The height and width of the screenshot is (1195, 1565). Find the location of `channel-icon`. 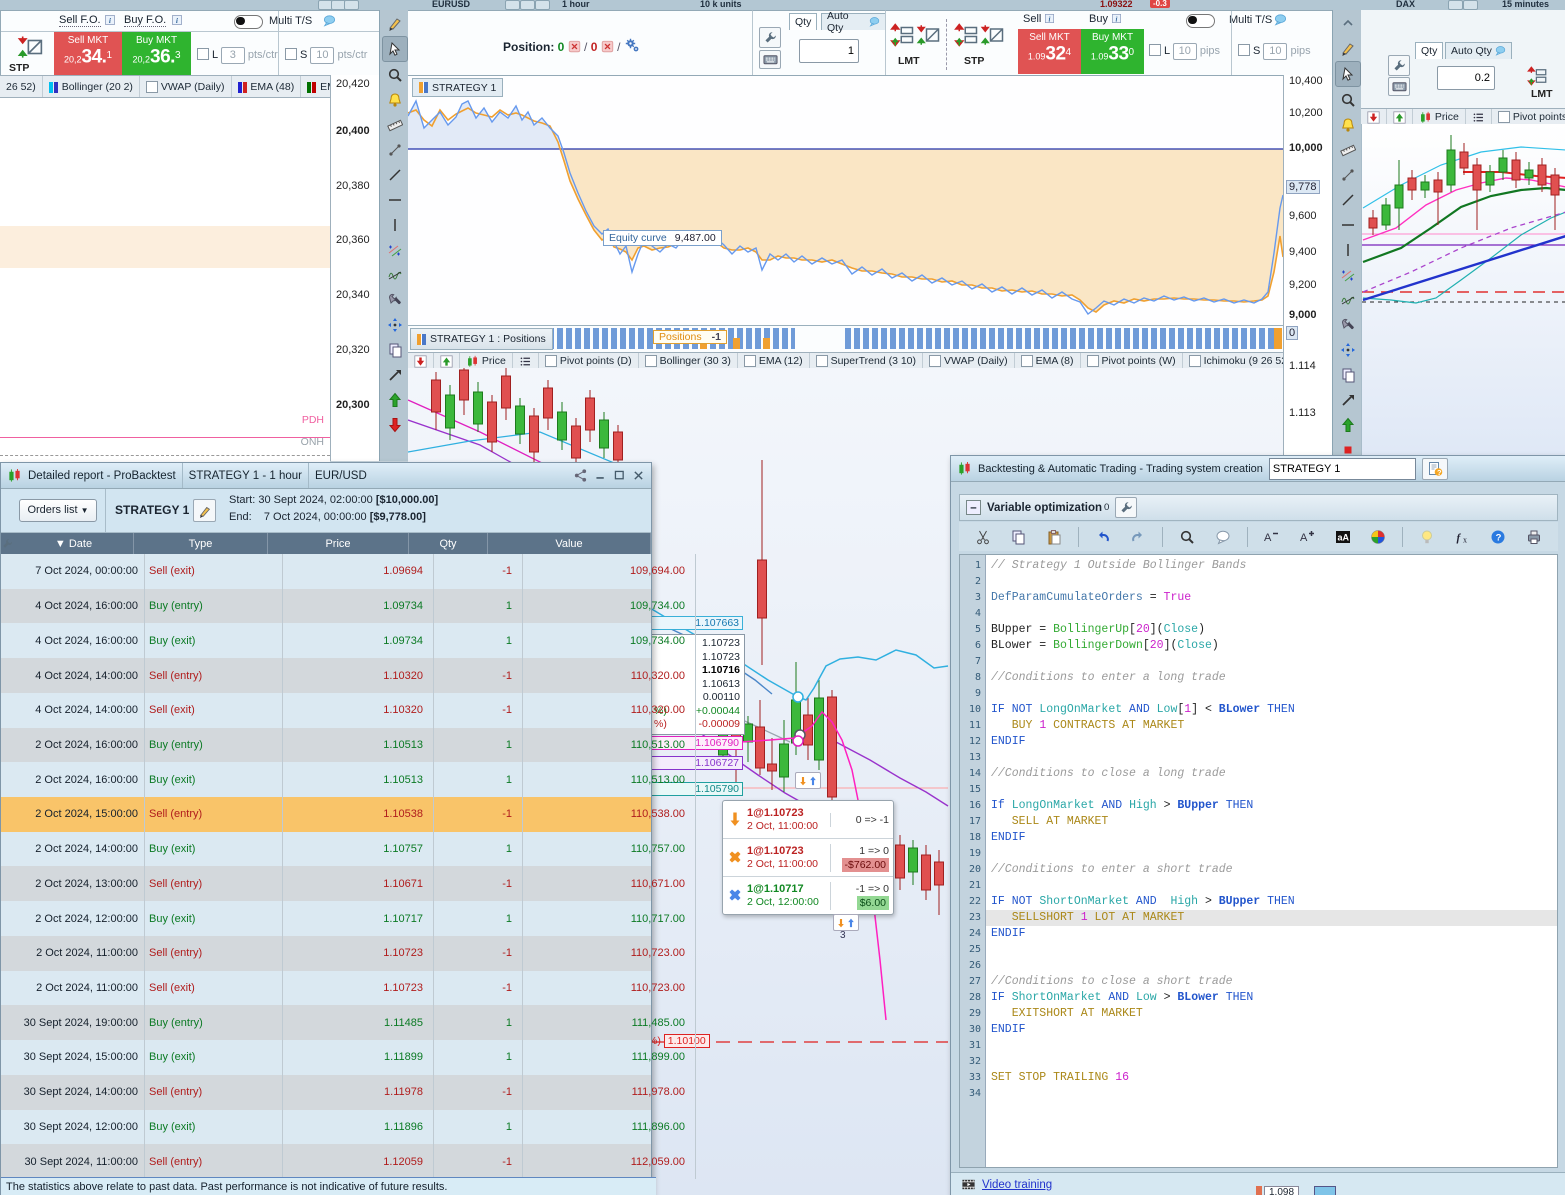

channel-icon is located at coordinates (395, 250).